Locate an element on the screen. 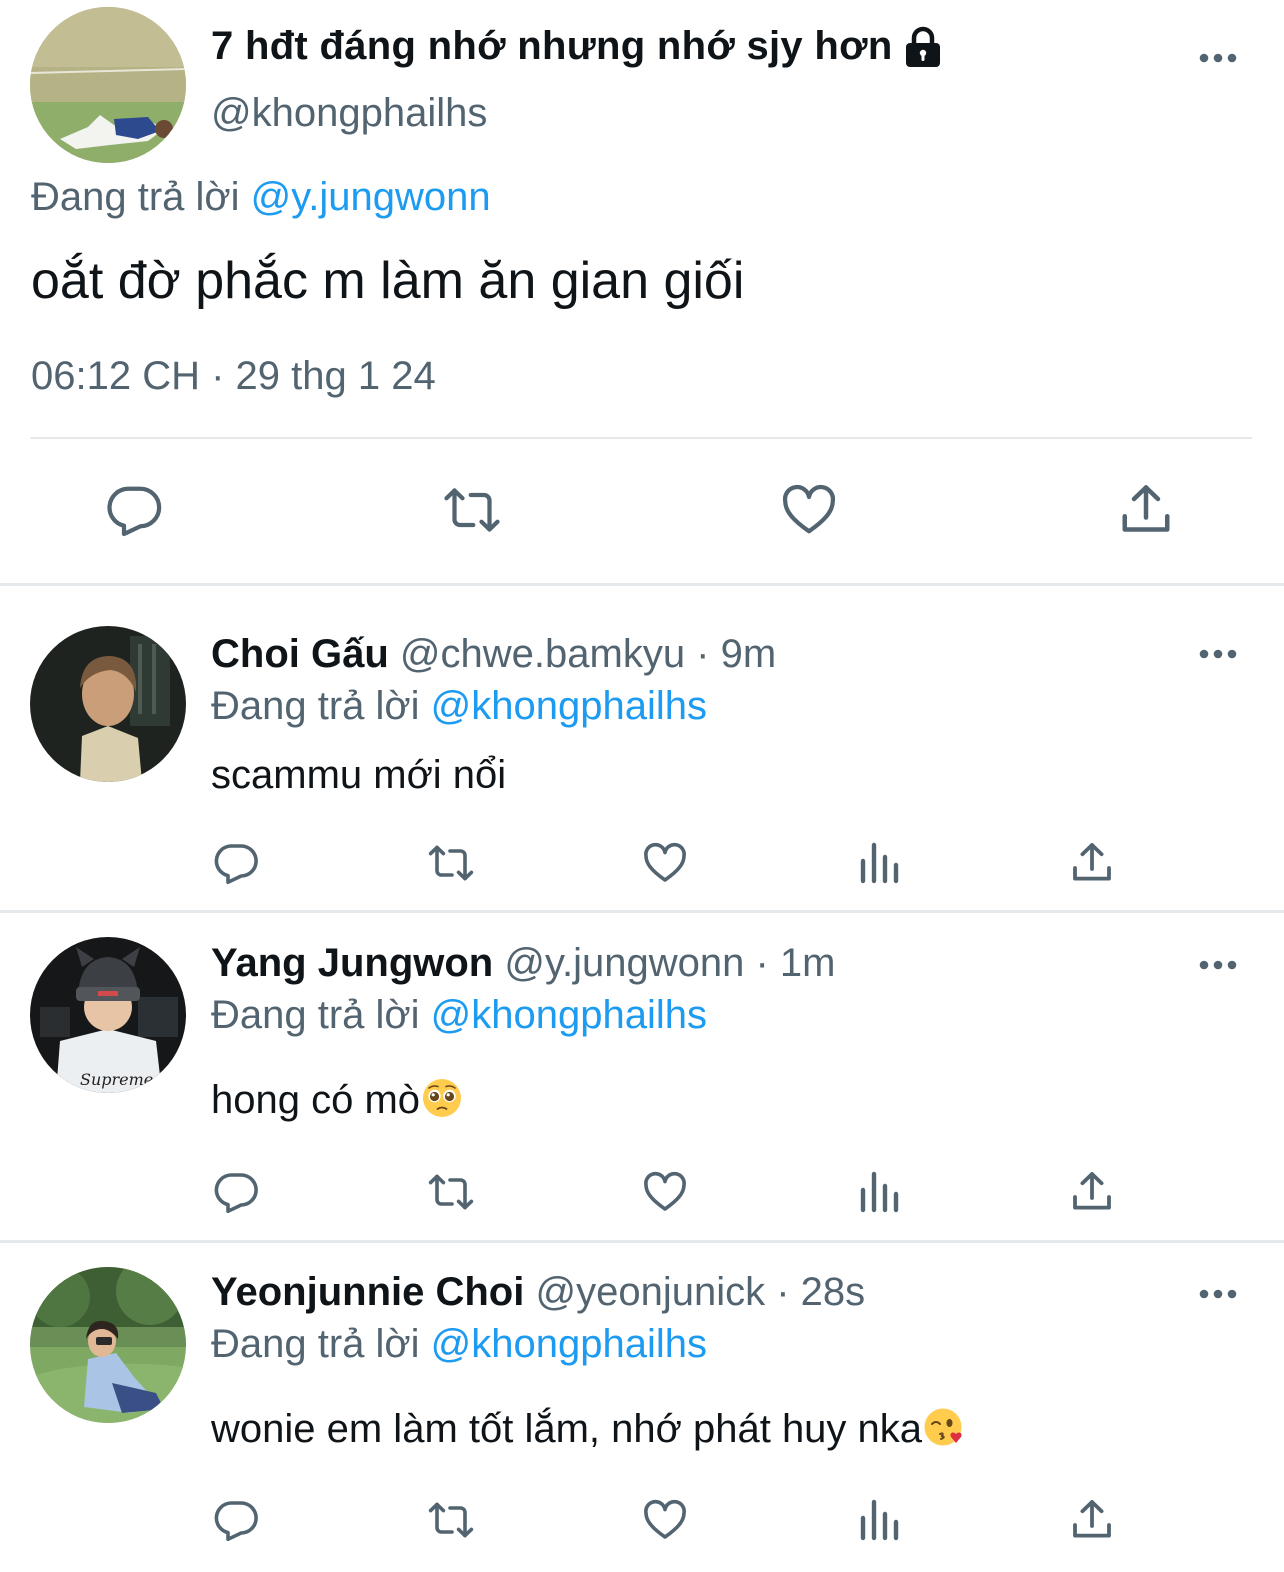  tweet-timestamp: 06:12 CH · 29 thg 1 24 is located at coordinates (233, 376).